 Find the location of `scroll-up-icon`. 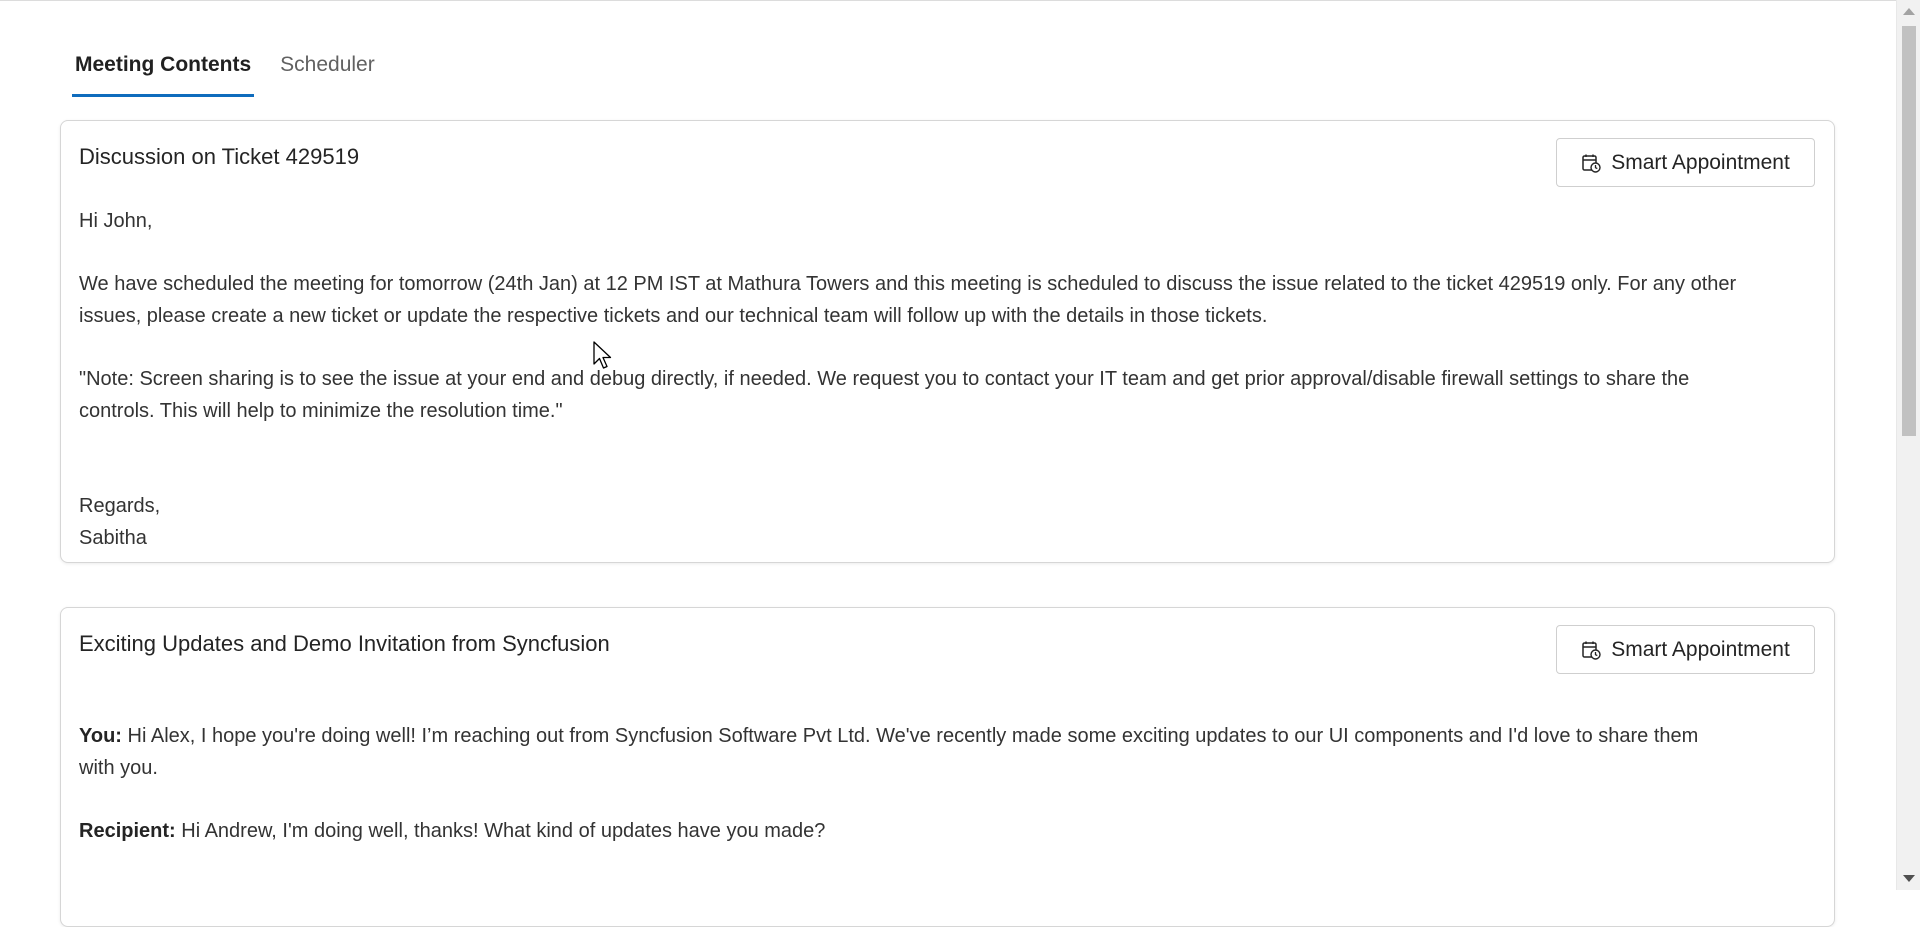

scroll-up-icon is located at coordinates (1909, 11).